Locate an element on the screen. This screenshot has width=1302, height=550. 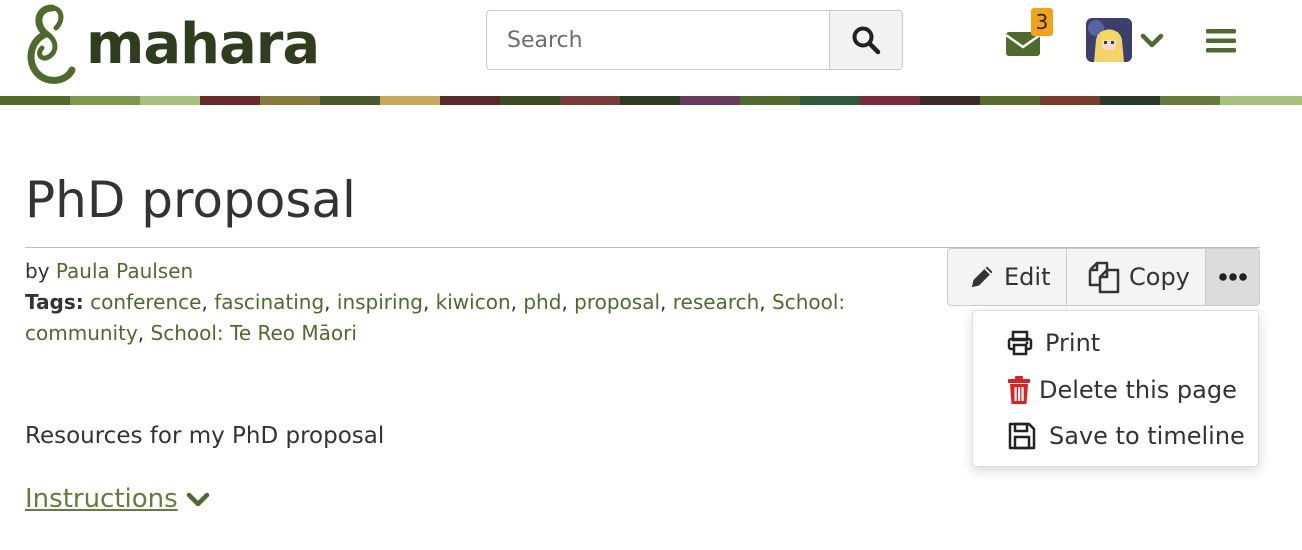
inbox-count-badge: 3 is located at coordinates (1042, 22).